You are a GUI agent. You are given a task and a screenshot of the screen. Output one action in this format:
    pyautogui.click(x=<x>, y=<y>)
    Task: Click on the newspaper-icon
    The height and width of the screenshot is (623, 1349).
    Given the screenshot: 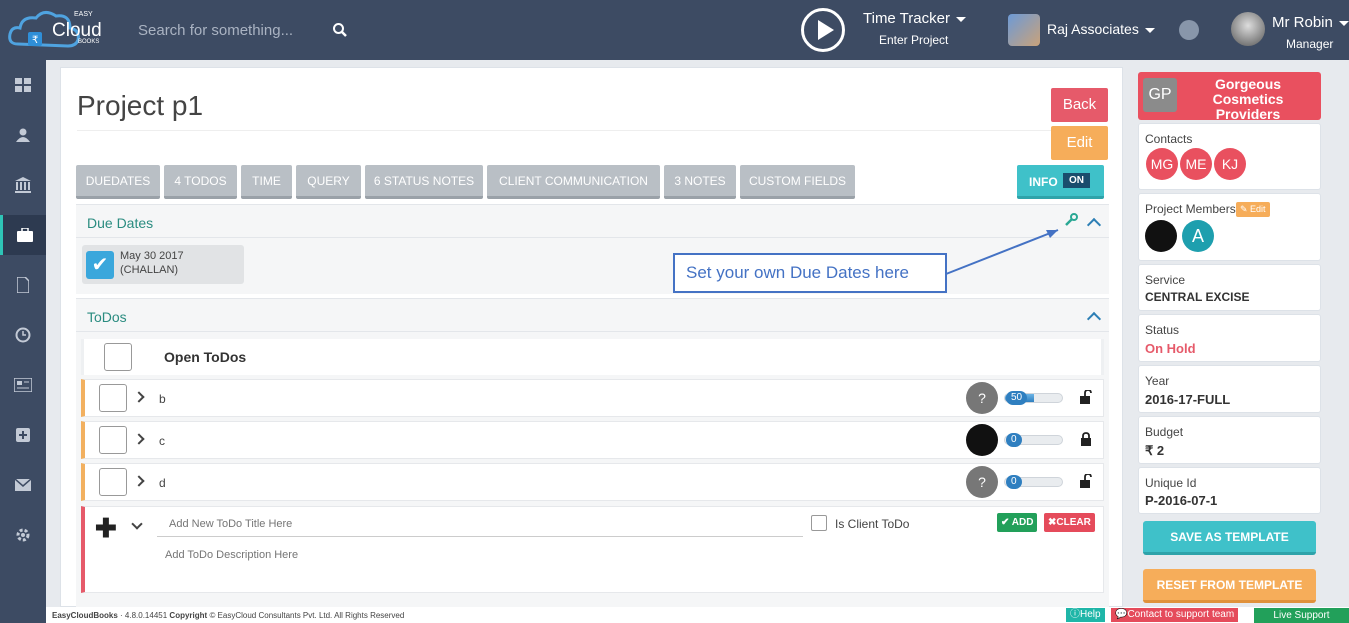 What is the action you would take?
    pyautogui.click(x=23, y=385)
    